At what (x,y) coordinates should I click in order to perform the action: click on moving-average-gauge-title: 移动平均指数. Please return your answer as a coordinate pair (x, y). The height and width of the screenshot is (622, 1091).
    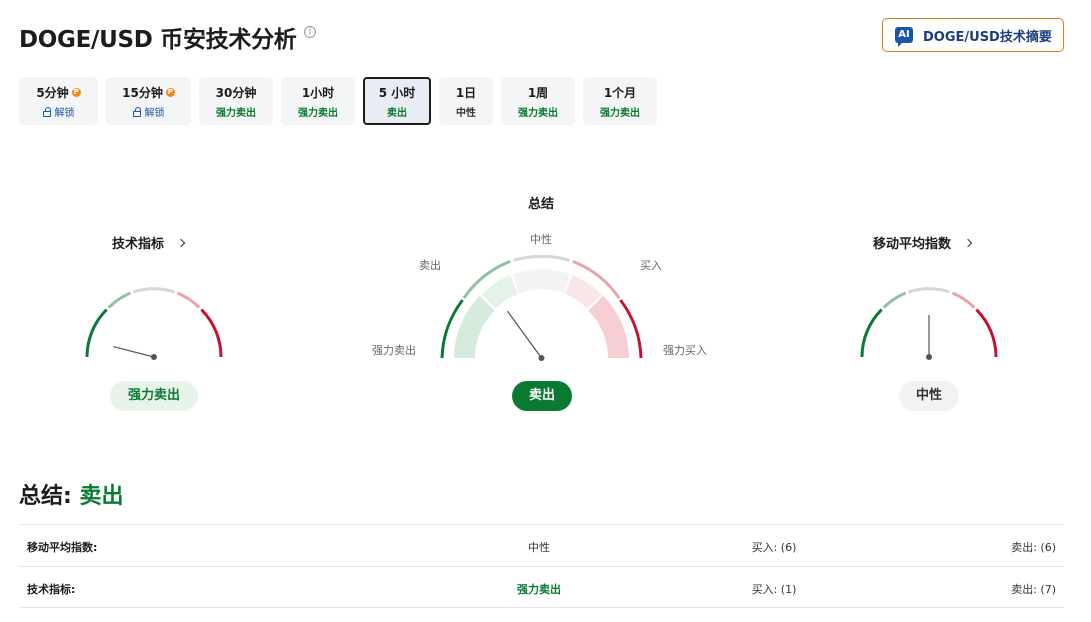
    Looking at the image, I should click on (923, 242).